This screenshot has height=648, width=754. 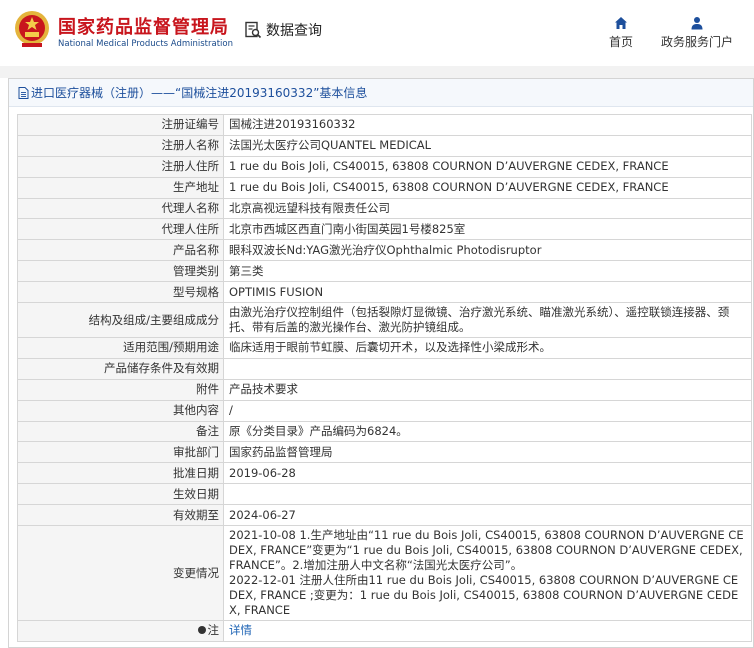 I want to click on row-label: 有效期至, so click(x=120, y=515).